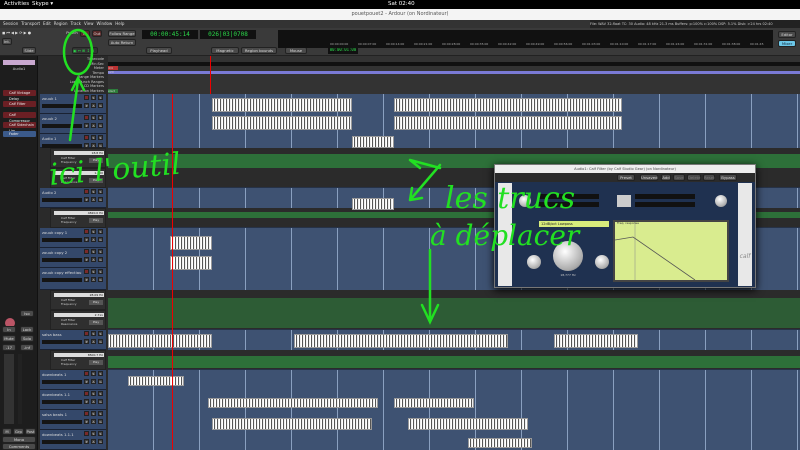  I want to click on track-header: downbeats 1SSPAG, so click(73, 380).